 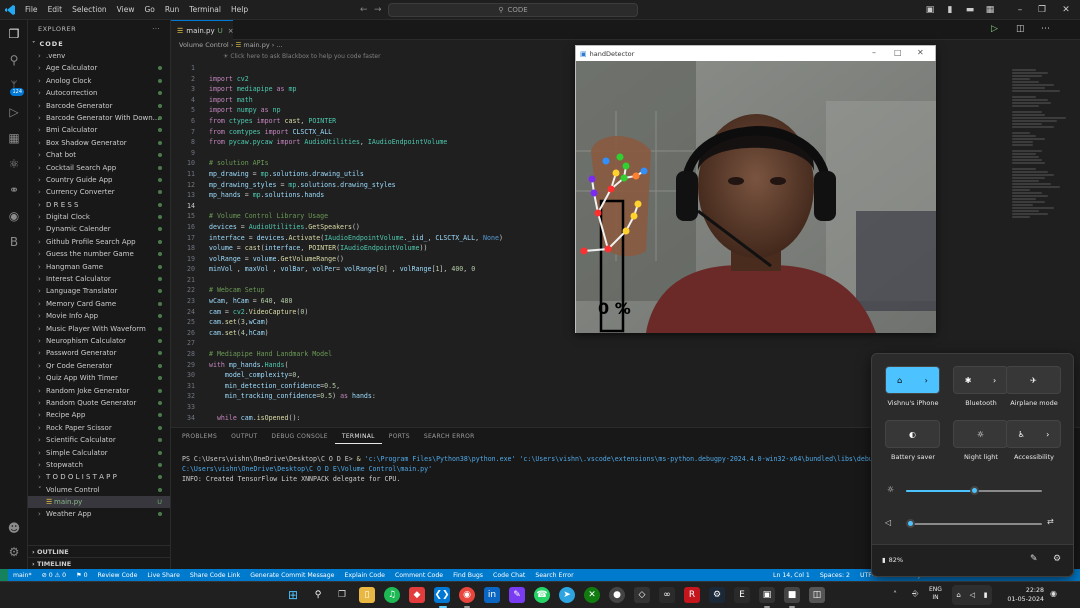 I want to click on folder-item: › Age Calculator, so click(x=99, y=68).